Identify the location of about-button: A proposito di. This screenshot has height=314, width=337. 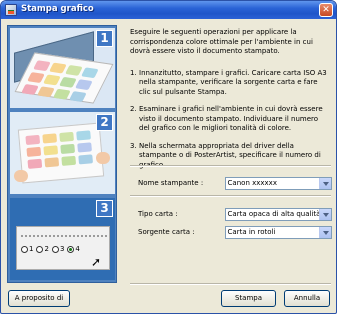
(39, 298).